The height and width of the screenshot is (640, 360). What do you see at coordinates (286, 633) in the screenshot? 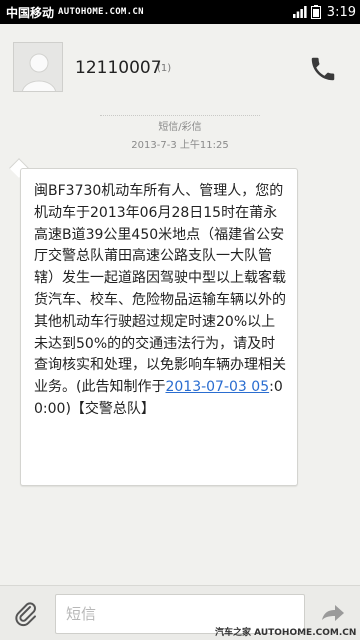
I see `footer-watermark: 汽车之家 AUTOHOME.COM.CN` at bounding box center [286, 633].